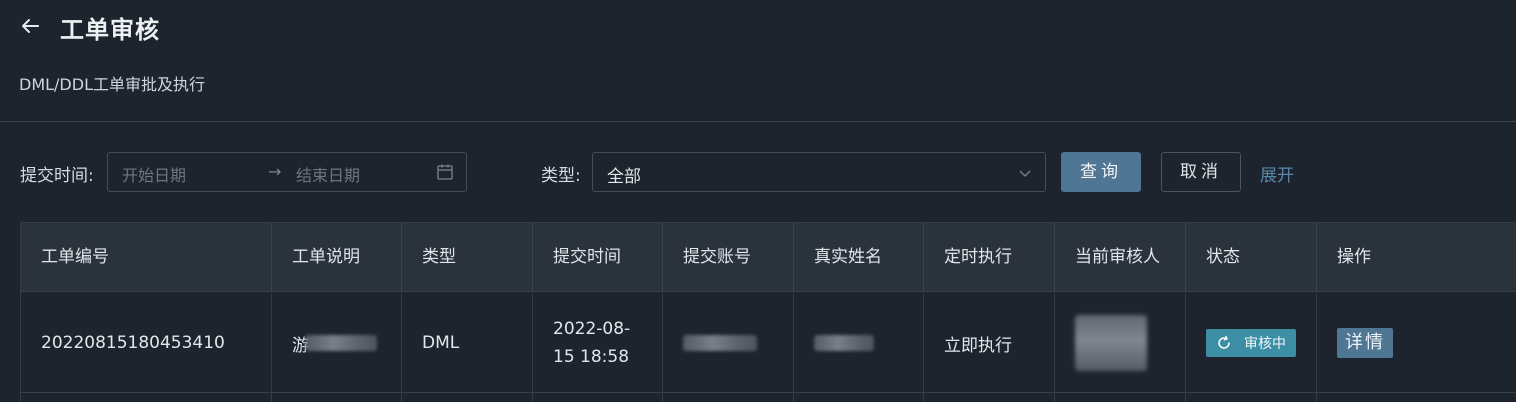 Image resolution: width=1516 pixels, height=402 pixels. I want to click on column-header: 类型, so click(467, 257).